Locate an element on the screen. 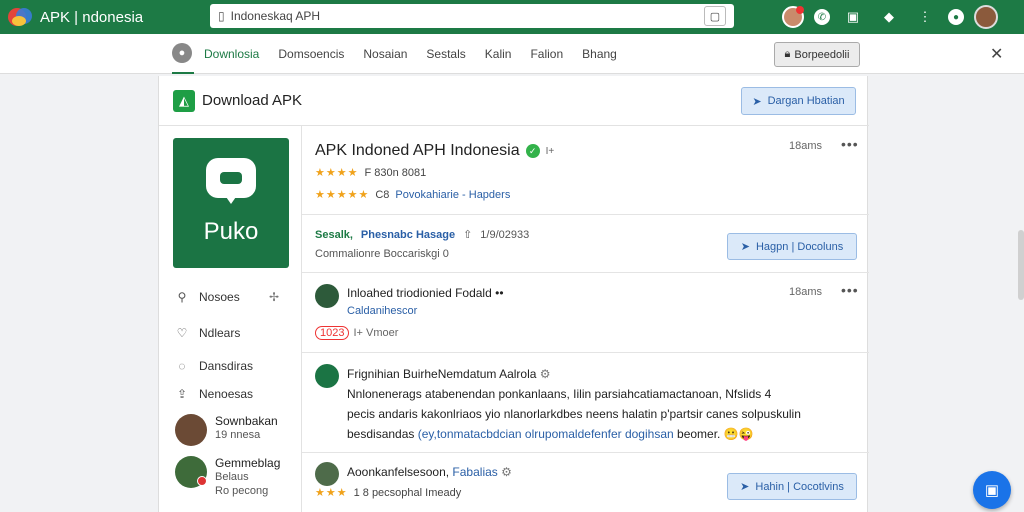  section2-subtitle: Commalionre Boccariskgi 0 is located at coordinates (382, 254).